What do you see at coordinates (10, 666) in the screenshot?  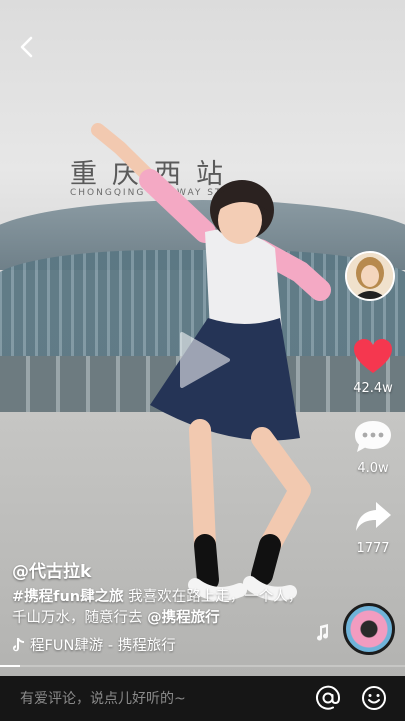 I see `video-progress-fill` at bounding box center [10, 666].